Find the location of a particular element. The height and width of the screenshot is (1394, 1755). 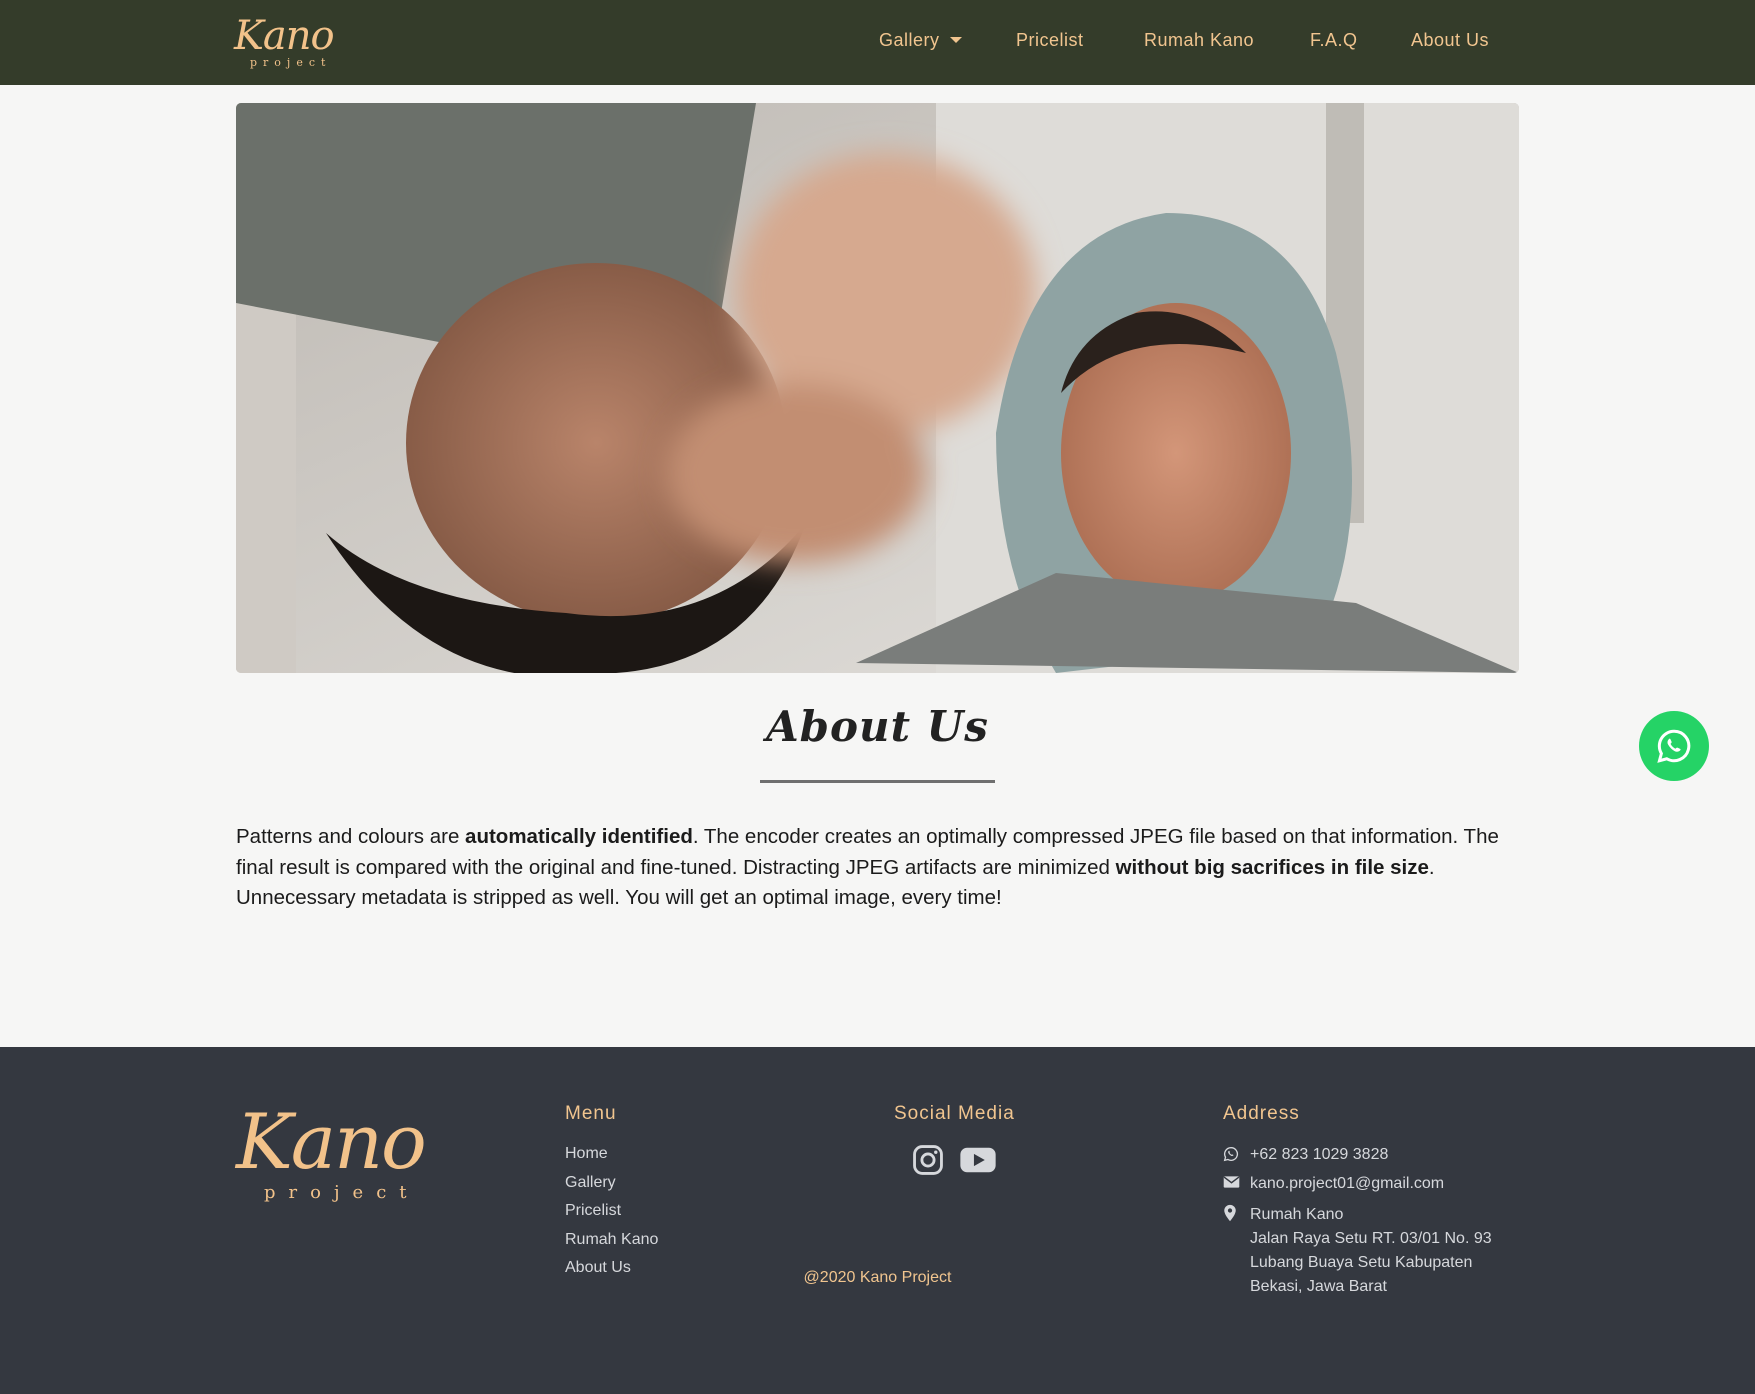

nav-faq: F.A.Q is located at coordinates (1334, 40).